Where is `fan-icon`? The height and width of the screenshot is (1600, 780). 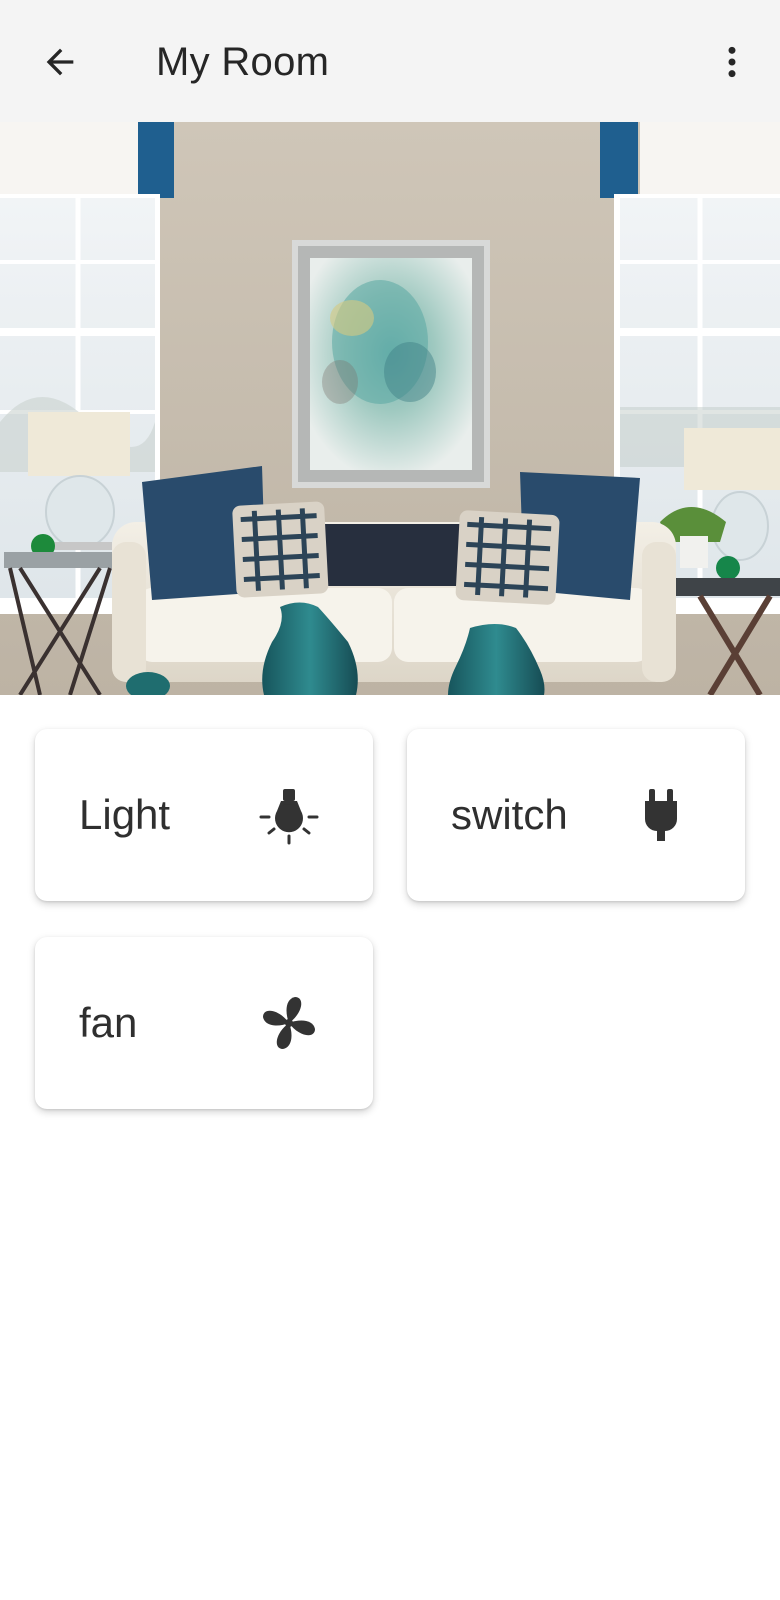
fan-icon is located at coordinates (289, 1023).